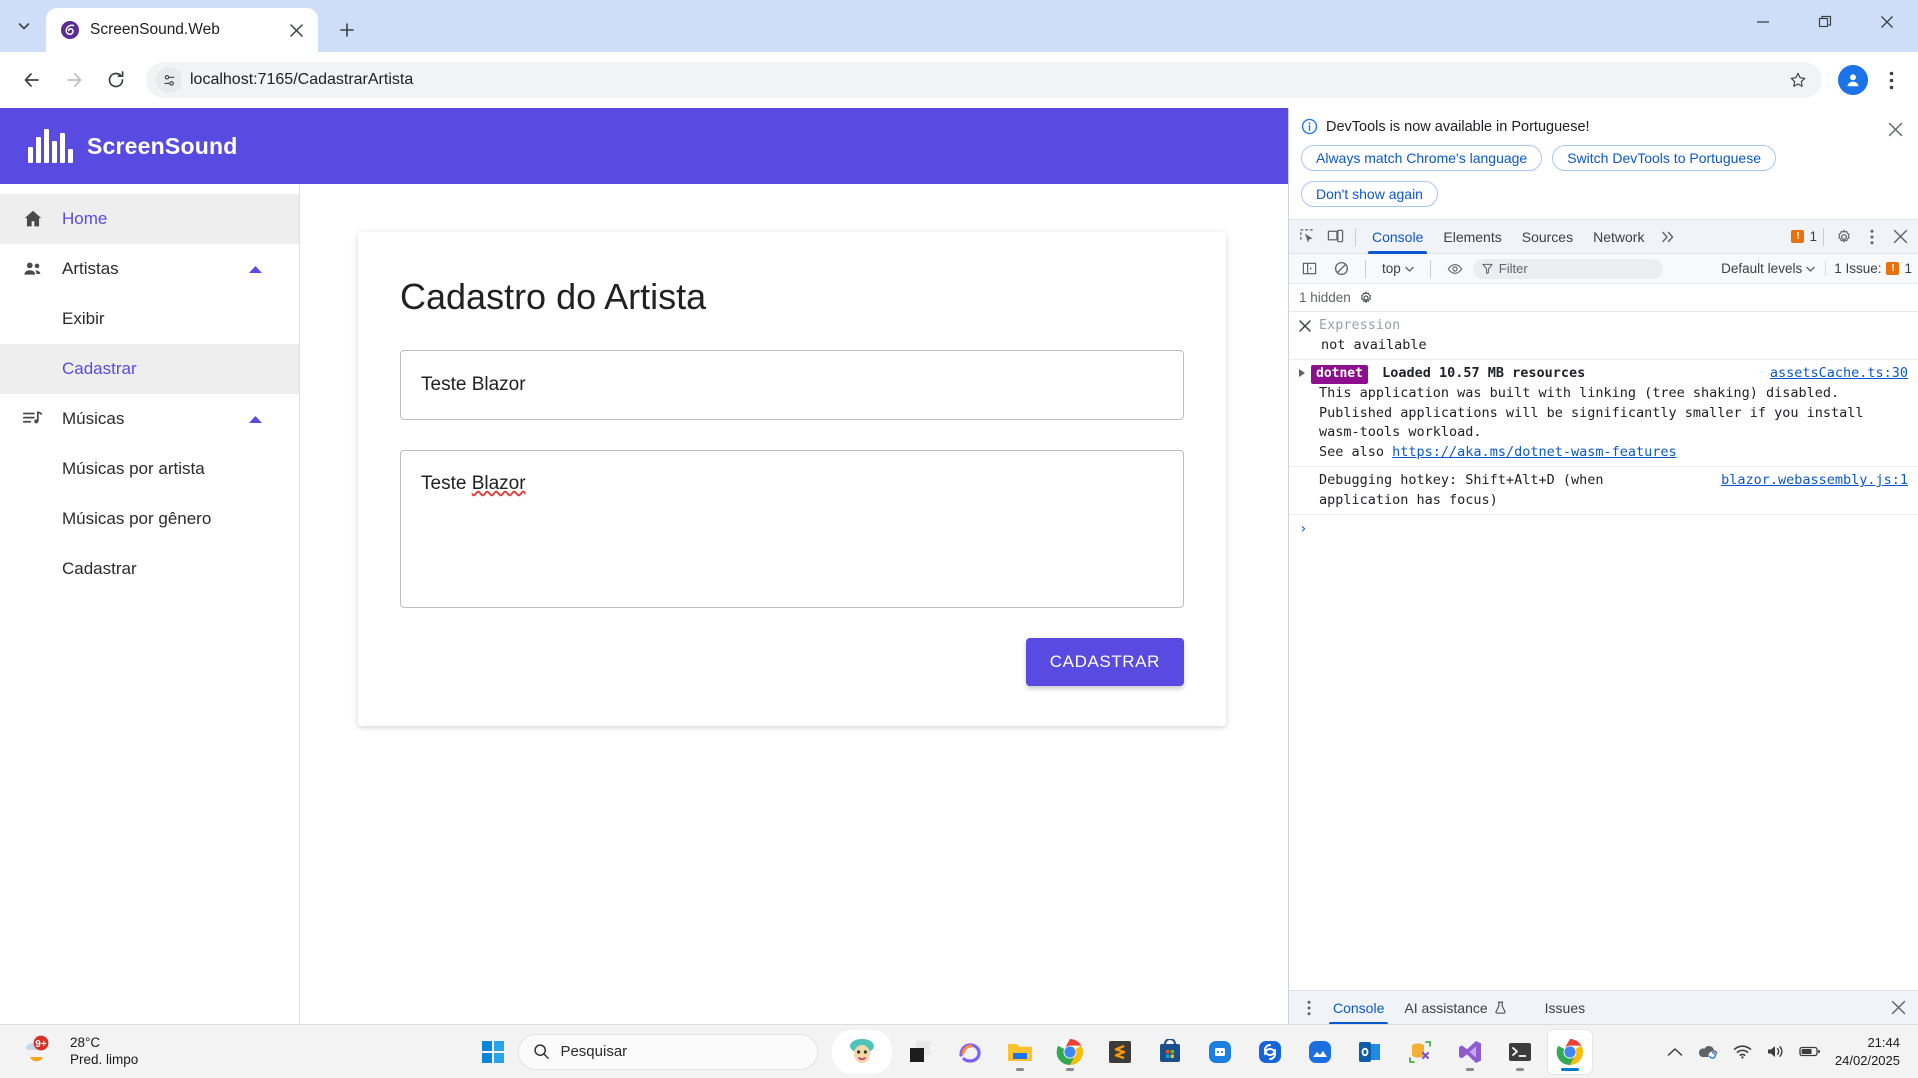 The width and height of the screenshot is (1918, 1078). I want to click on taskbar-center-group: Pesquisar, so click(1033, 1051).